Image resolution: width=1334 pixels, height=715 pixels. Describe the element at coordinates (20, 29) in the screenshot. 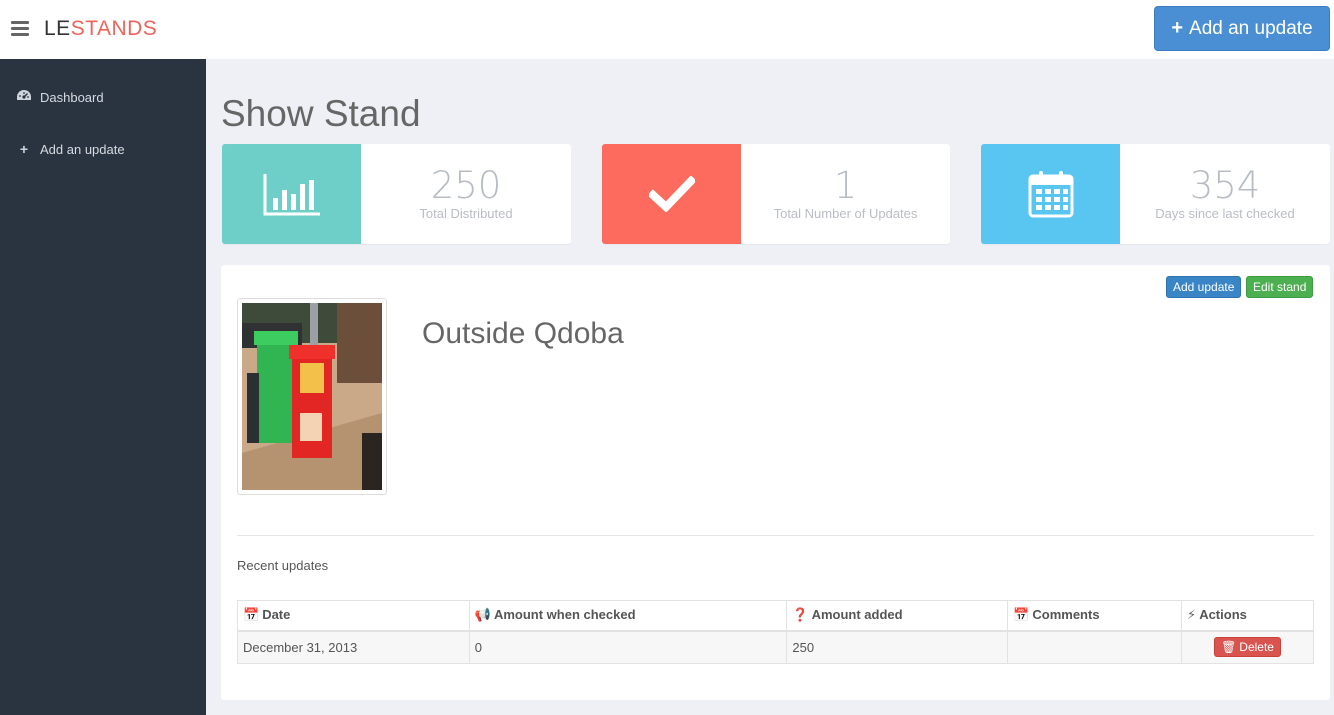

I see `hamburger-menu-icon` at that location.